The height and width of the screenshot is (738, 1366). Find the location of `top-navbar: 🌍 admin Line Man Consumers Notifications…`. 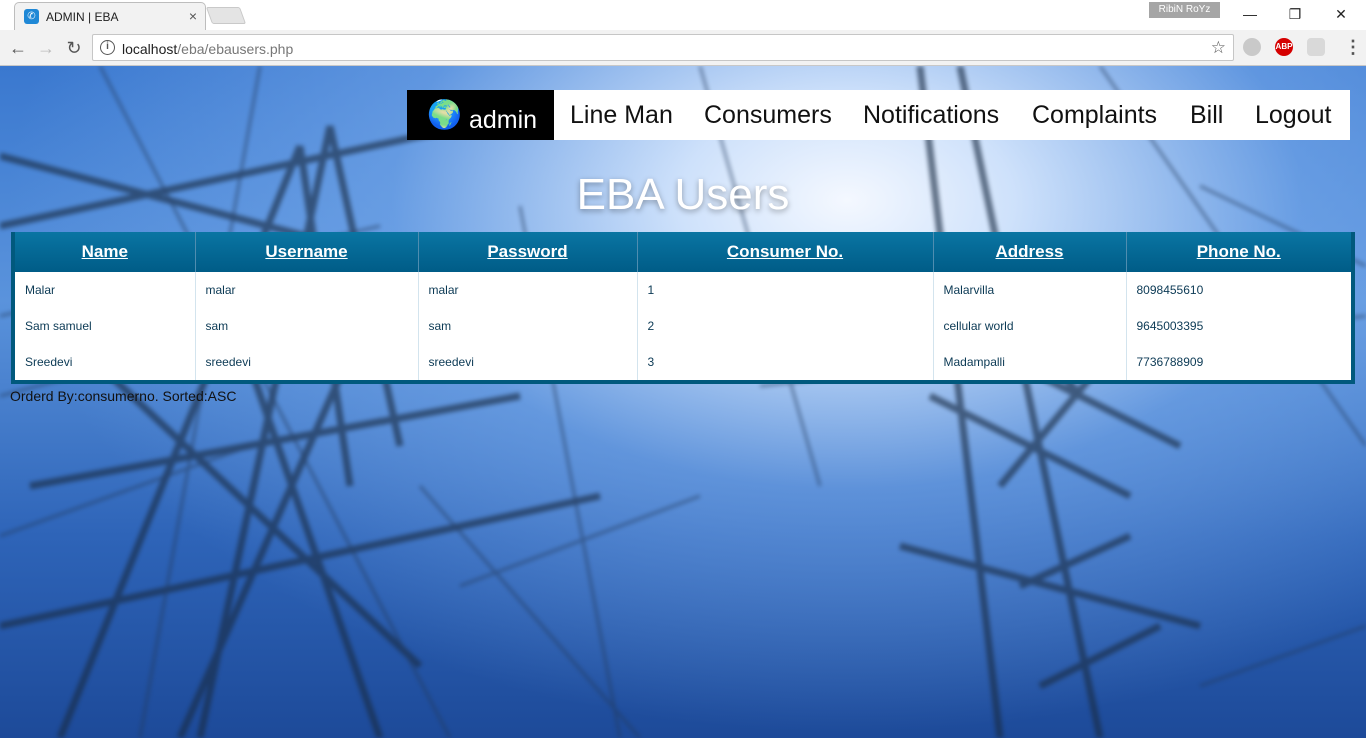

top-navbar: 🌍 admin Line Man Consumers Notifications… is located at coordinates (878, 115).